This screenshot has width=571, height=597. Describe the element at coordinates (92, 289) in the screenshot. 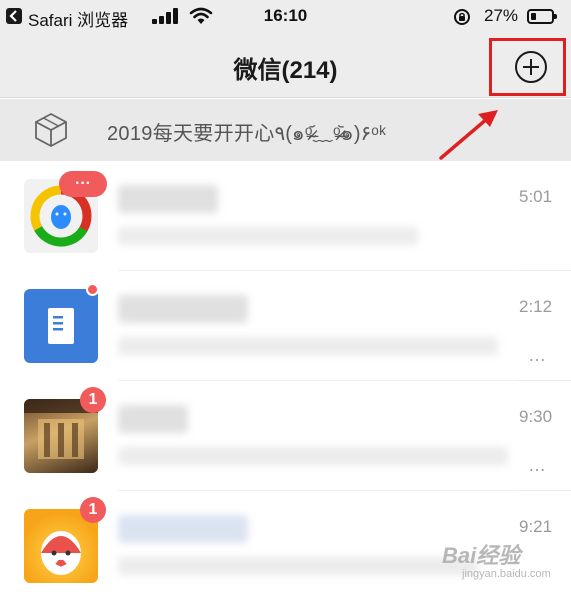

I see `unread-dot` at that location.